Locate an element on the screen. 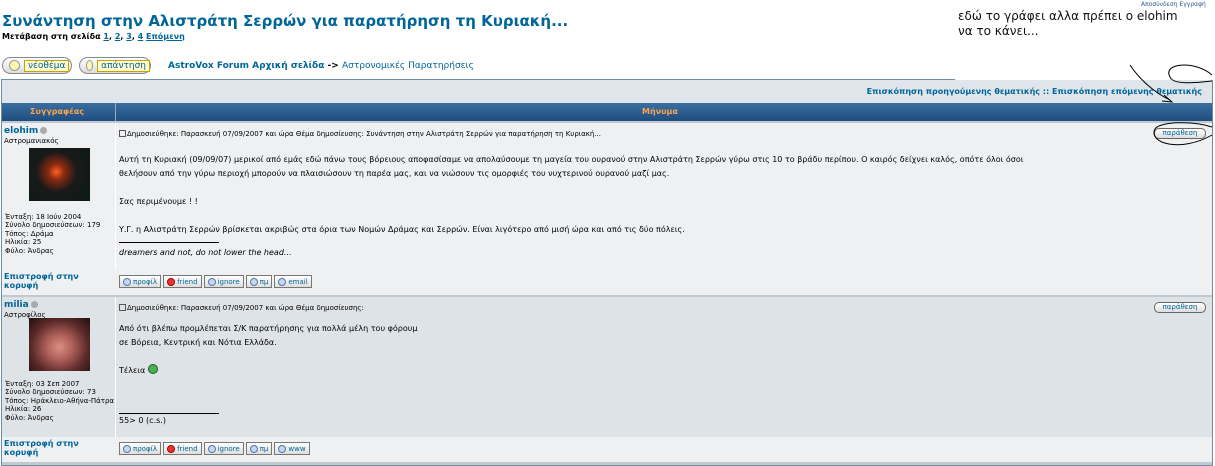  signature: 55> 0 (c.s.) is located at coordinates (142, 420).